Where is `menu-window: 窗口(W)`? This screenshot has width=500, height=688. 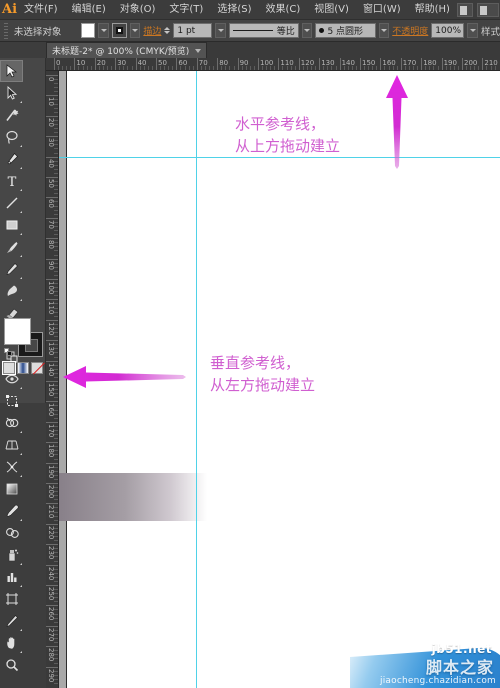
menu-window: 窗口(W) is located at coordinates (382, 10).